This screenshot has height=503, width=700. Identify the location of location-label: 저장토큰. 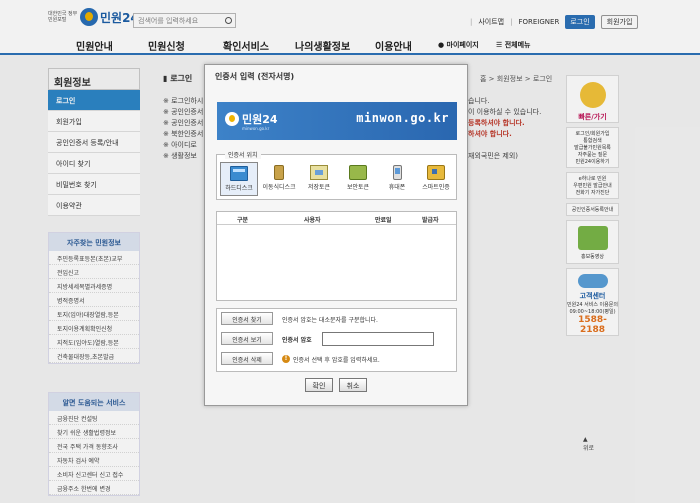
(319, 187).